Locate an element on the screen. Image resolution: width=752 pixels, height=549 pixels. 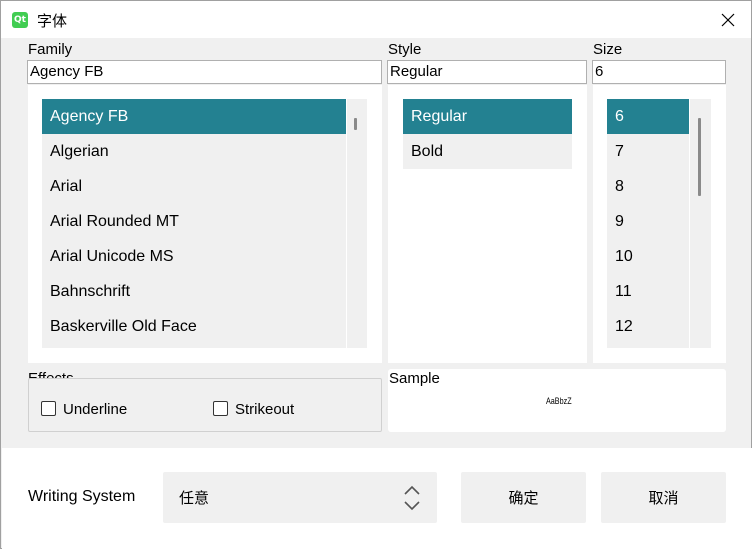
writing-system-select: 任意 is located at coordinates (300, 497).